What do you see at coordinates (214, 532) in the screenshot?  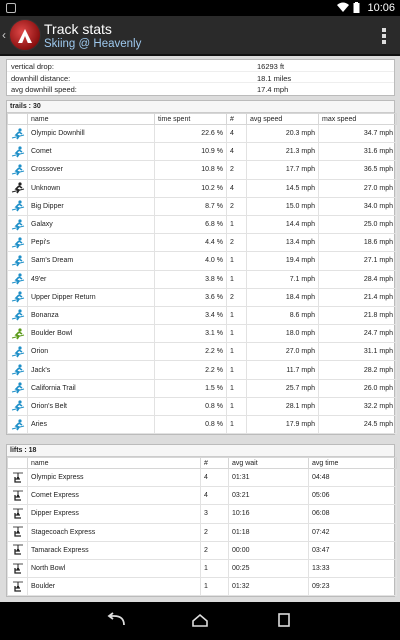 I see `lift-count: 2` at bounding box center [214, 532].